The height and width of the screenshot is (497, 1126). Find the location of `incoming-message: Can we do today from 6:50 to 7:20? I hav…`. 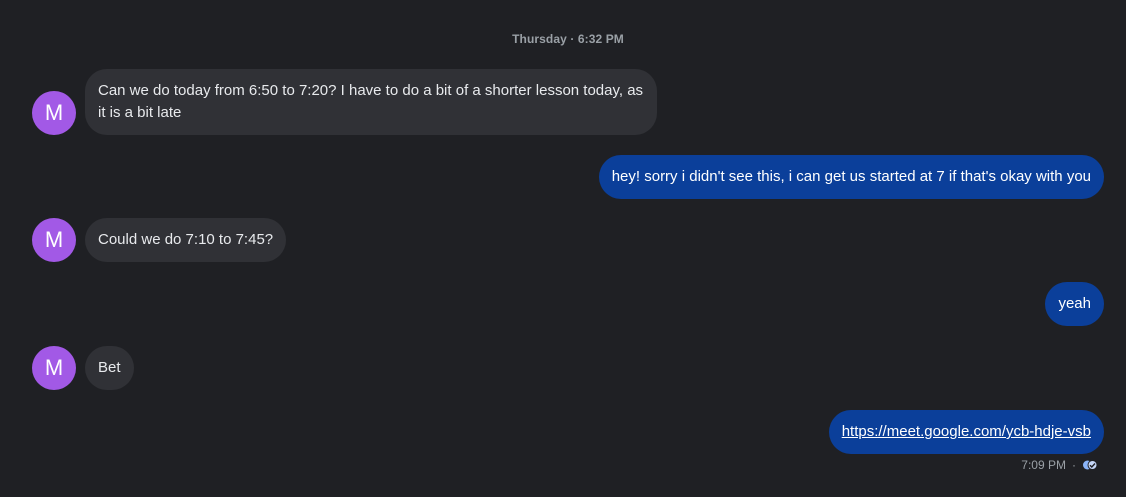

incoming-message: Can we do today from 6:50 to 7:20? I hav… is located at coordinates (371, 102).